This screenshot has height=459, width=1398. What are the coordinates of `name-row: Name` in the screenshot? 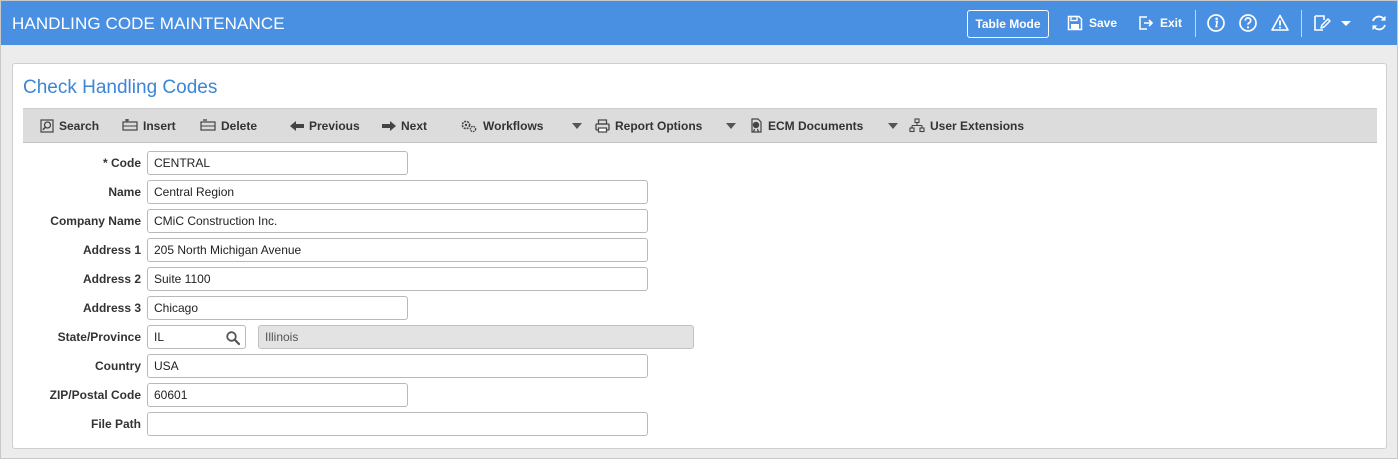 It's located at (363, 192).